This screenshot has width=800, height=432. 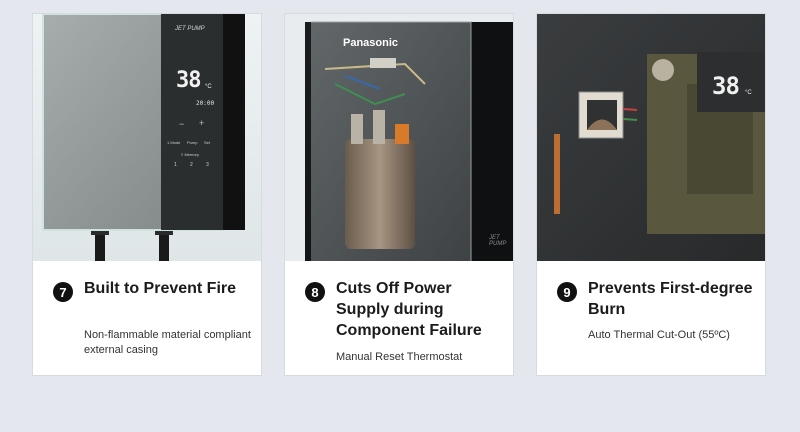 I want to click on feature-number-badge: 7, so click(x=63, y=292).